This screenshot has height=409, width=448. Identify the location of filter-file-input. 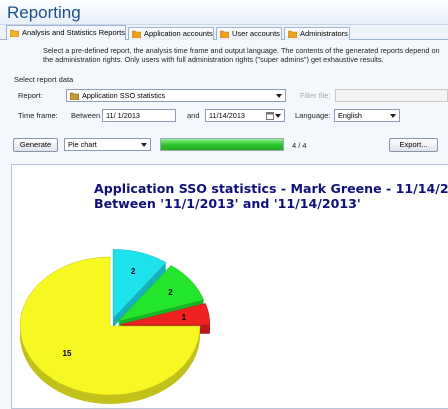
(391, 95).